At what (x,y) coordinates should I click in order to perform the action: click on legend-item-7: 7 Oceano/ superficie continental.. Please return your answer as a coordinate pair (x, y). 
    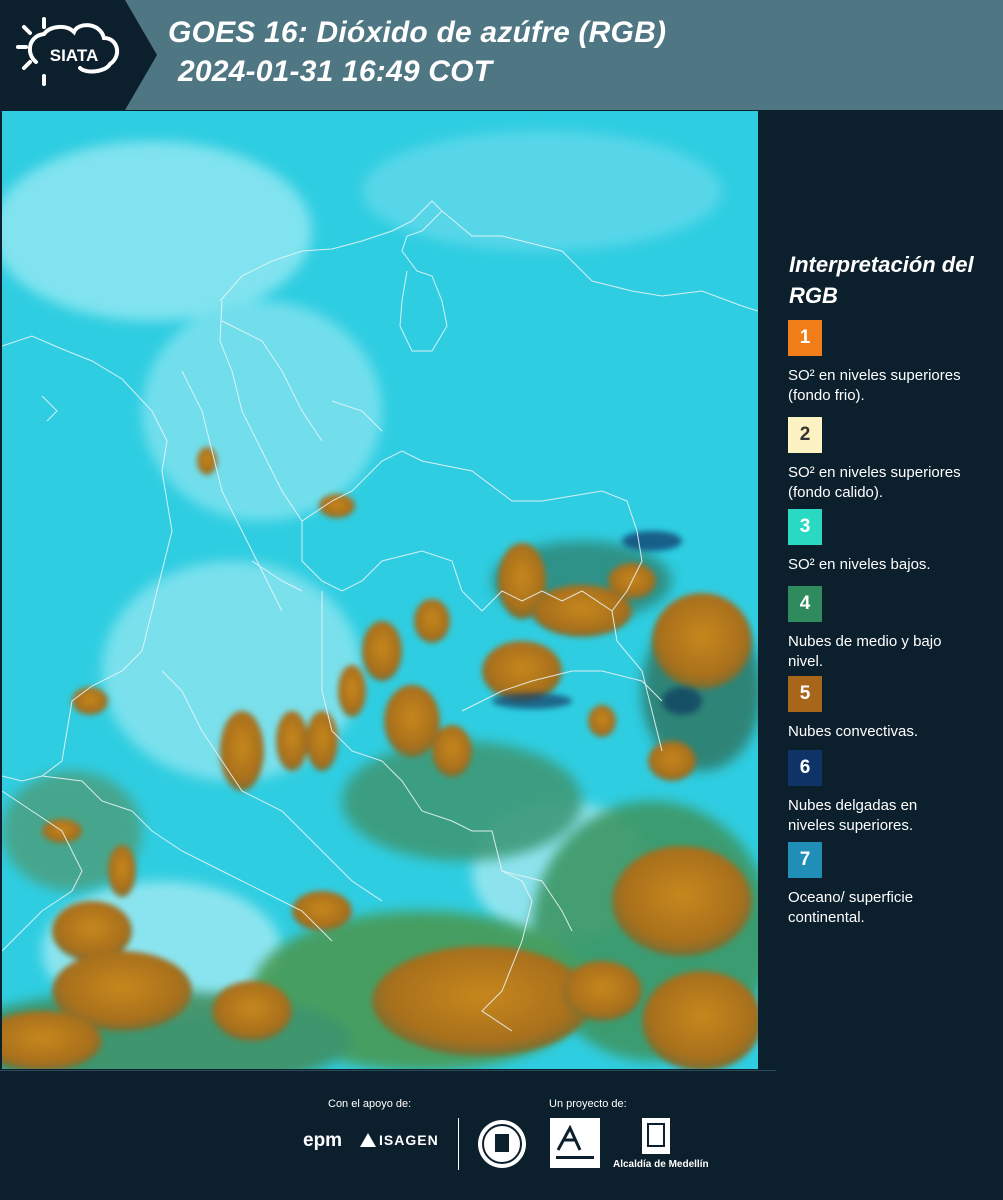
    Looking at the image, I should click on (893, 885).